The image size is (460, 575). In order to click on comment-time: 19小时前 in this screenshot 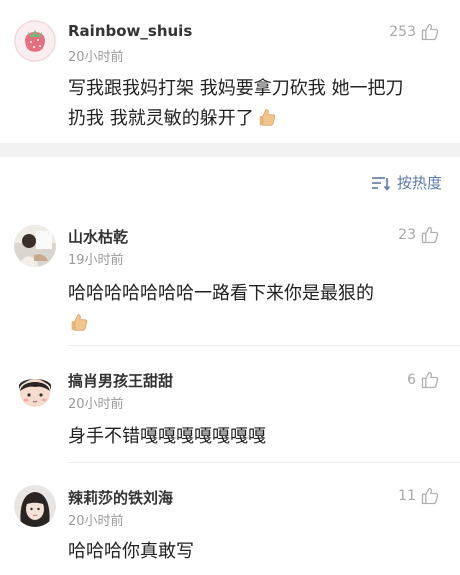, I will do `click(96, 260)`.